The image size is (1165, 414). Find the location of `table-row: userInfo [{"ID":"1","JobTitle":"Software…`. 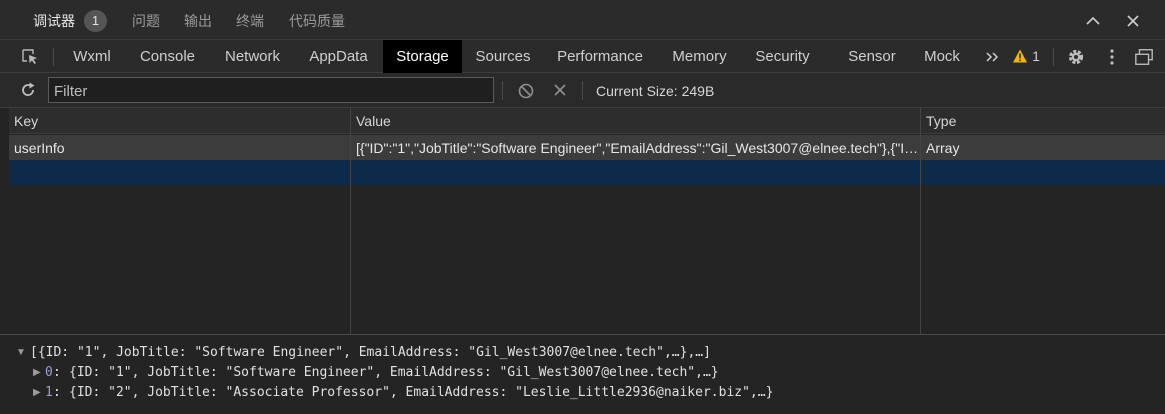

table-row: userInfo [{"ID":"1","JobTitle":"Software… is located at coordinates (587, 147).